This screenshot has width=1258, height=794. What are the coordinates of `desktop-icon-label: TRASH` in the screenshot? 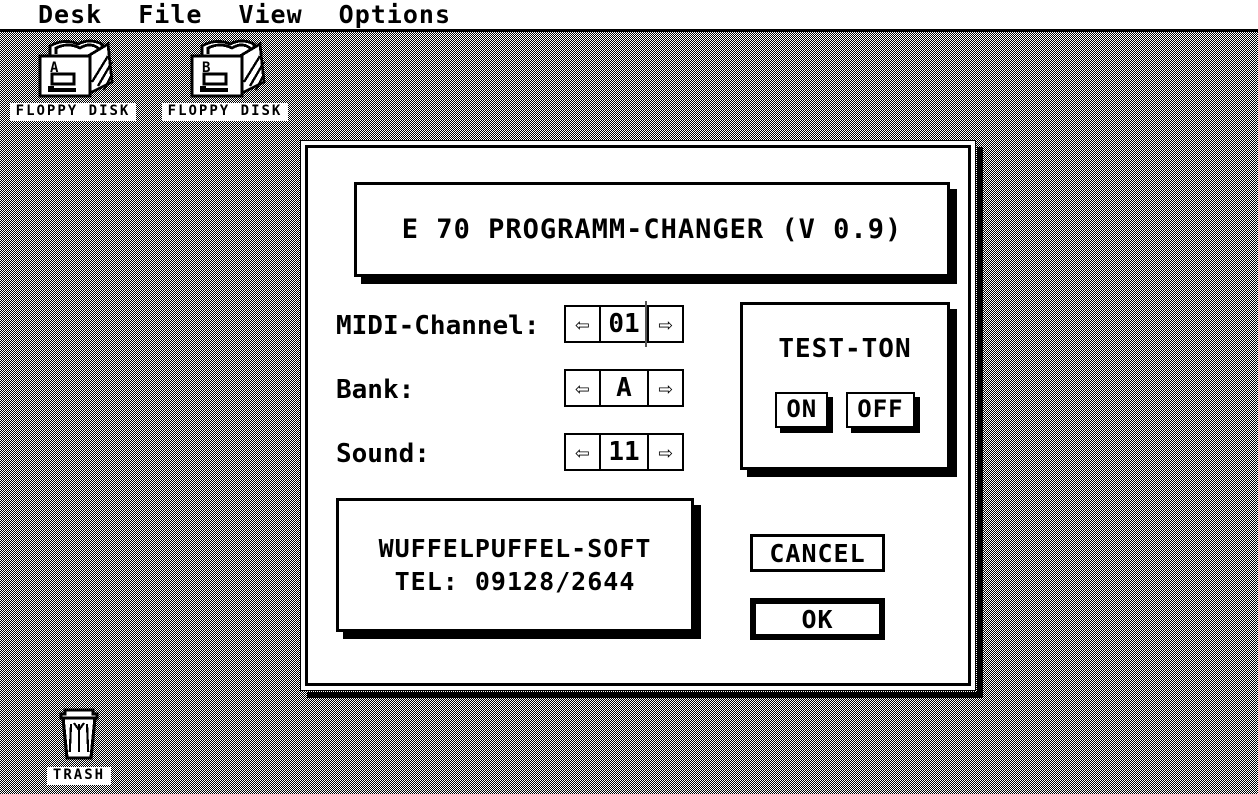 It's located at (79, 776).